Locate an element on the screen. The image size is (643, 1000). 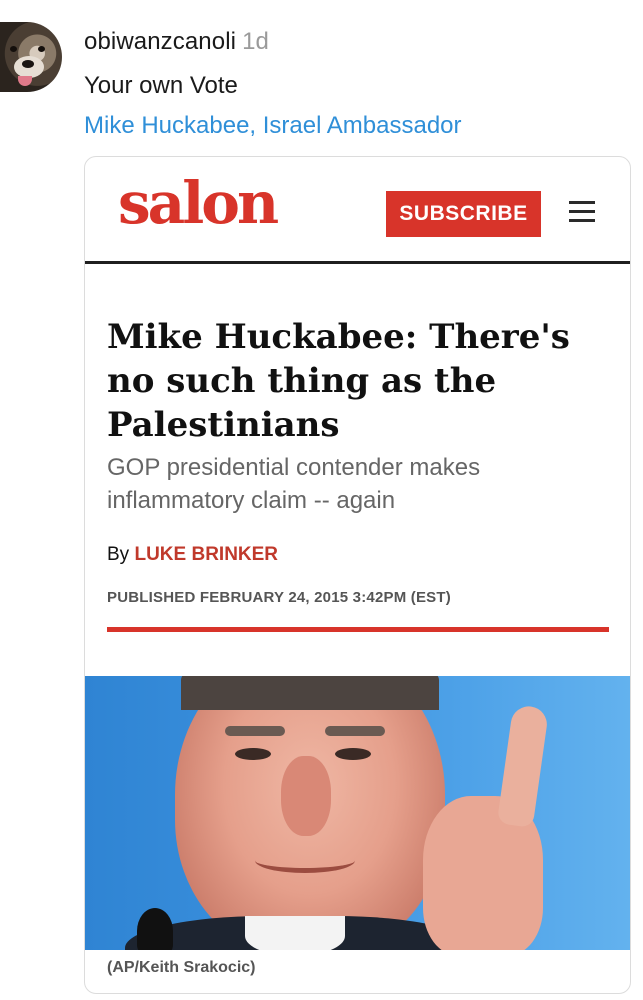
avatar-nose is located at coordinates (28, 64).